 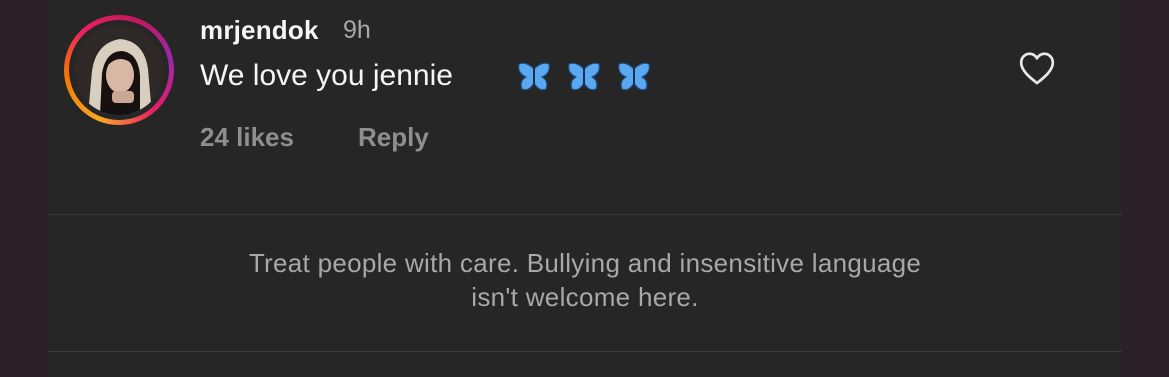 I want to click on like-count: 24 likes, so click(x=247, y=137).